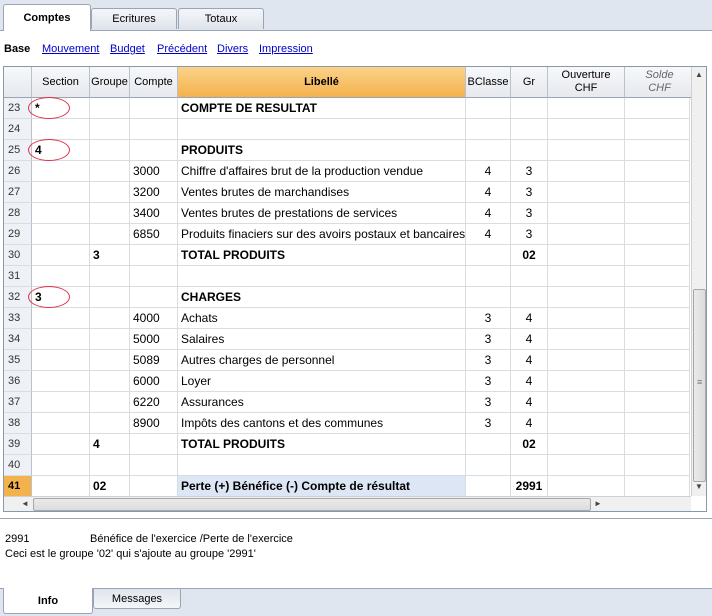 This screenshot has width=712, height=616. I want to click on row-number: 34, so click(18, 339).